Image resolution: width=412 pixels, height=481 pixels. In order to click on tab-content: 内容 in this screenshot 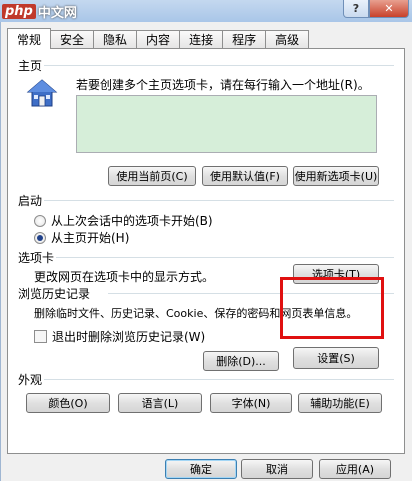, I will do `click(158, 39)`.